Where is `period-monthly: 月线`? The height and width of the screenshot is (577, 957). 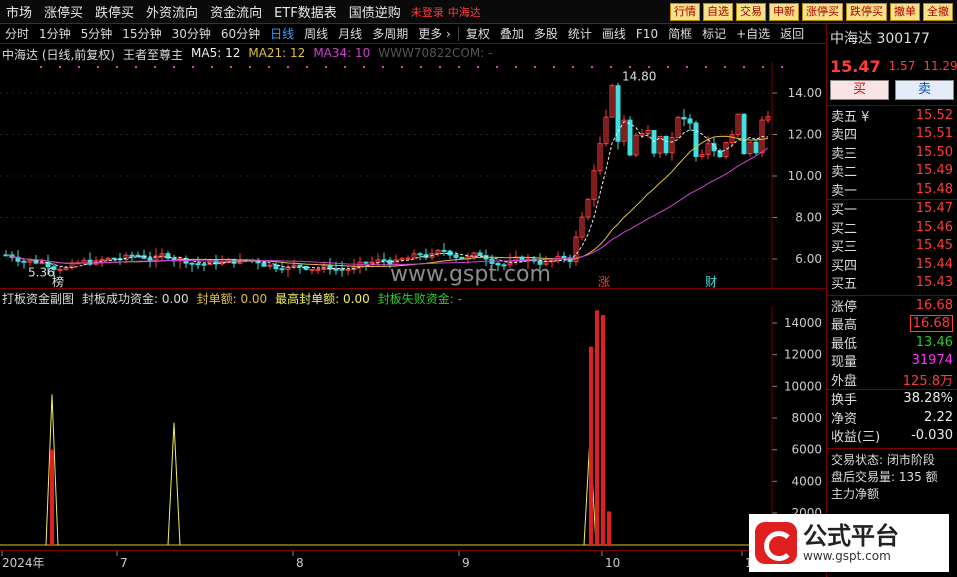
period-monthly: 月线 is located at coordinates (350, 33).